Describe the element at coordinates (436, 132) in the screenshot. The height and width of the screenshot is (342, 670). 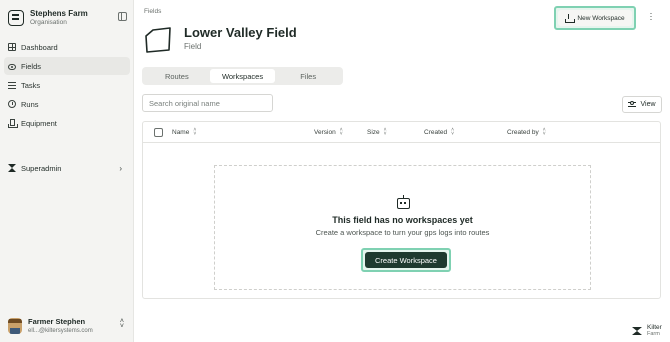
I see `column-header-label: Created` at that location.